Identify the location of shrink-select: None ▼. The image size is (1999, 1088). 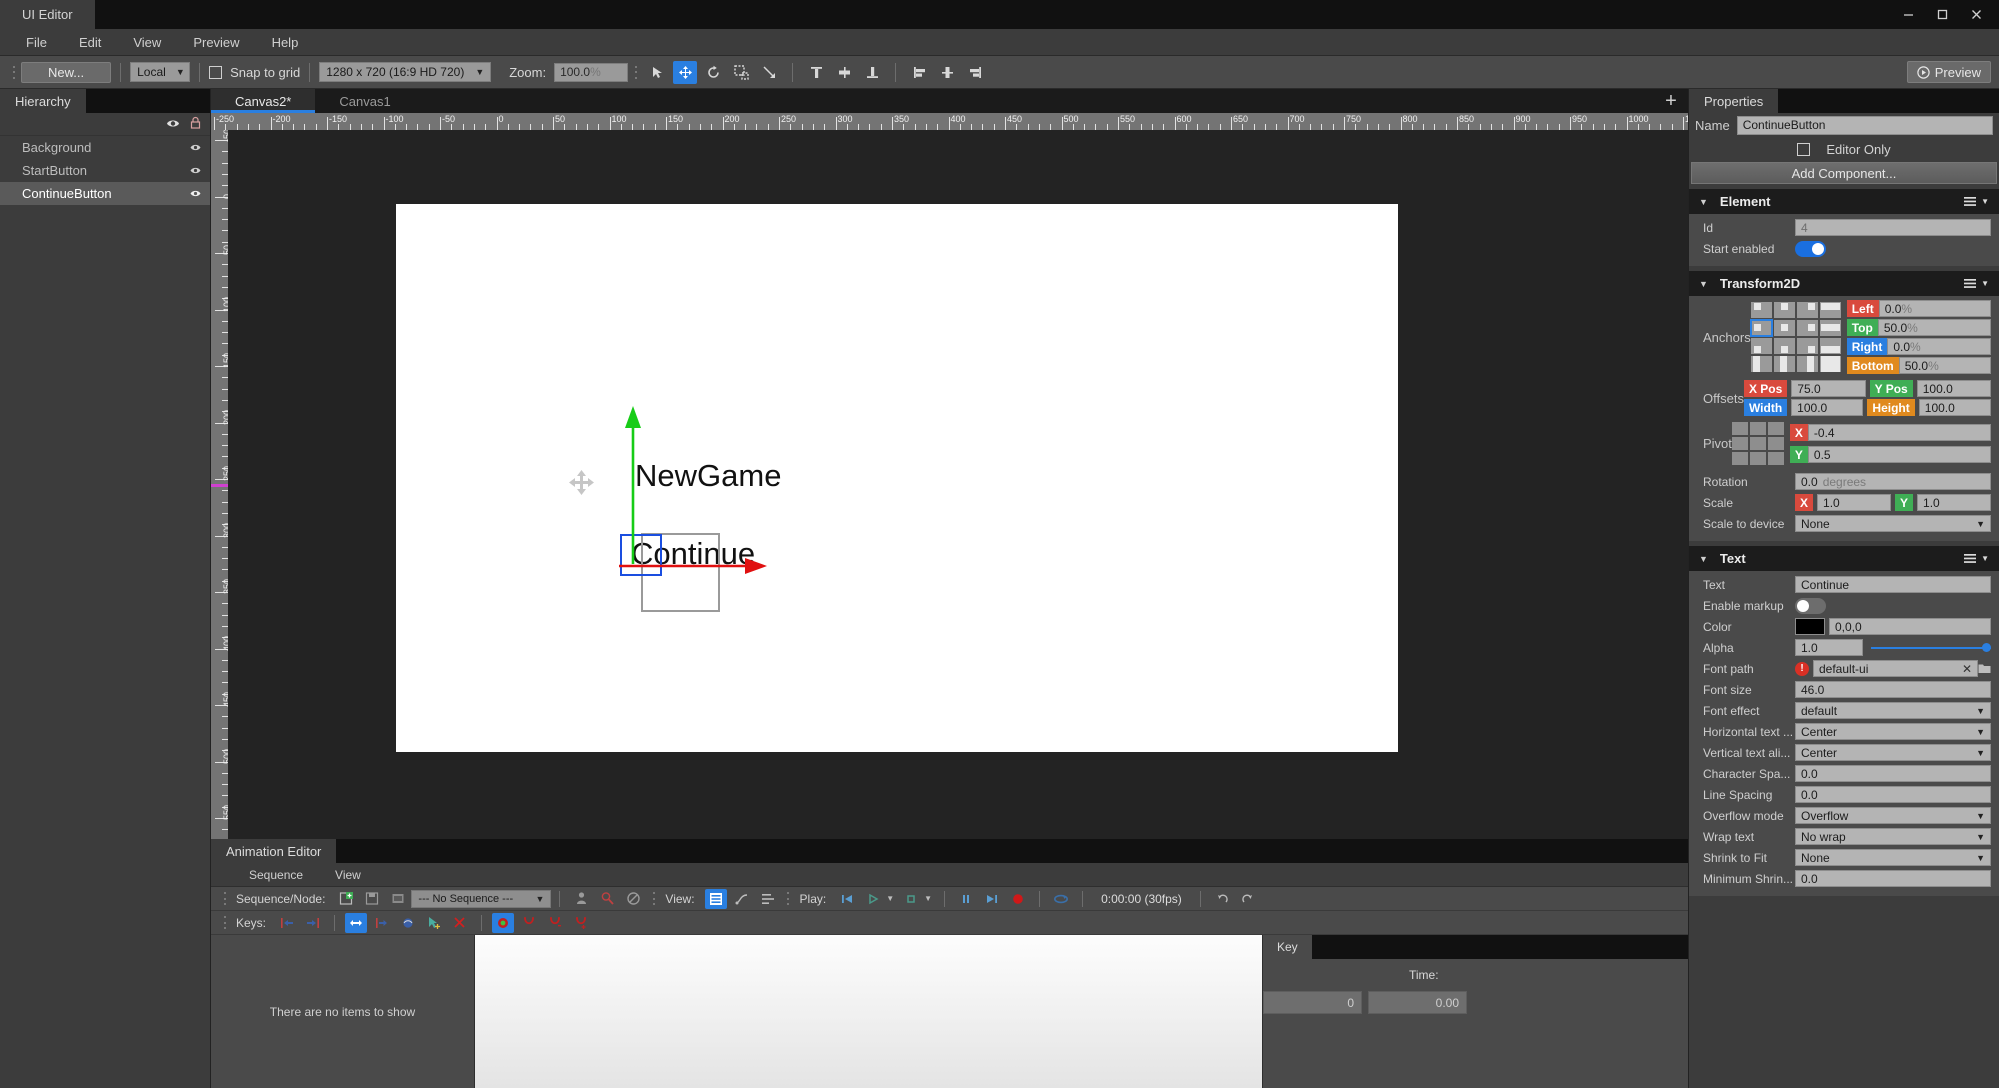
(1893, 857).